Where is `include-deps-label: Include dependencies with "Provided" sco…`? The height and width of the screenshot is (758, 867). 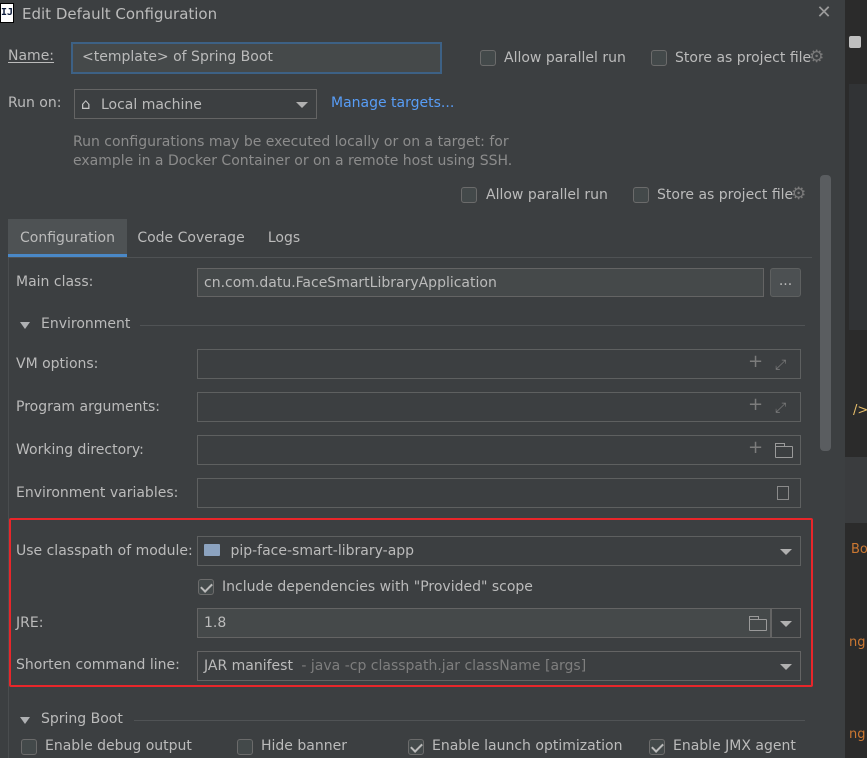 include-deps-label: Include dependencies with "Provided" sco… is located at coordinates (377, 587).